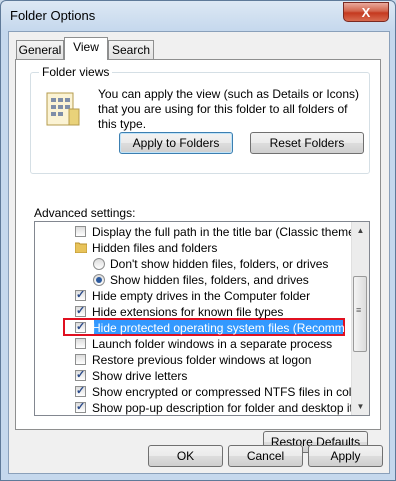  I want to click on scroll-thumb: ≡, so click(360, 314).